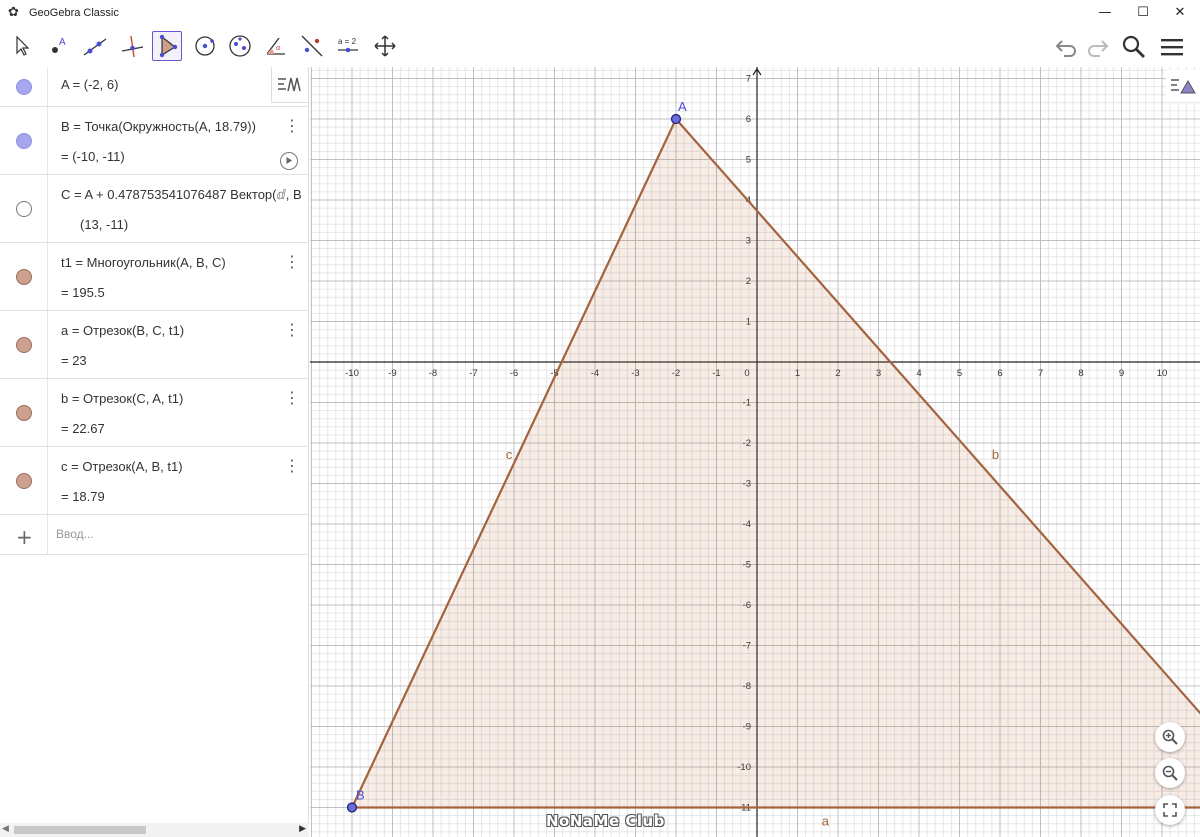  What do you see at coordinates (676, 119) in the screenshot?
I see `point-A` at bounding box center [676, 119].